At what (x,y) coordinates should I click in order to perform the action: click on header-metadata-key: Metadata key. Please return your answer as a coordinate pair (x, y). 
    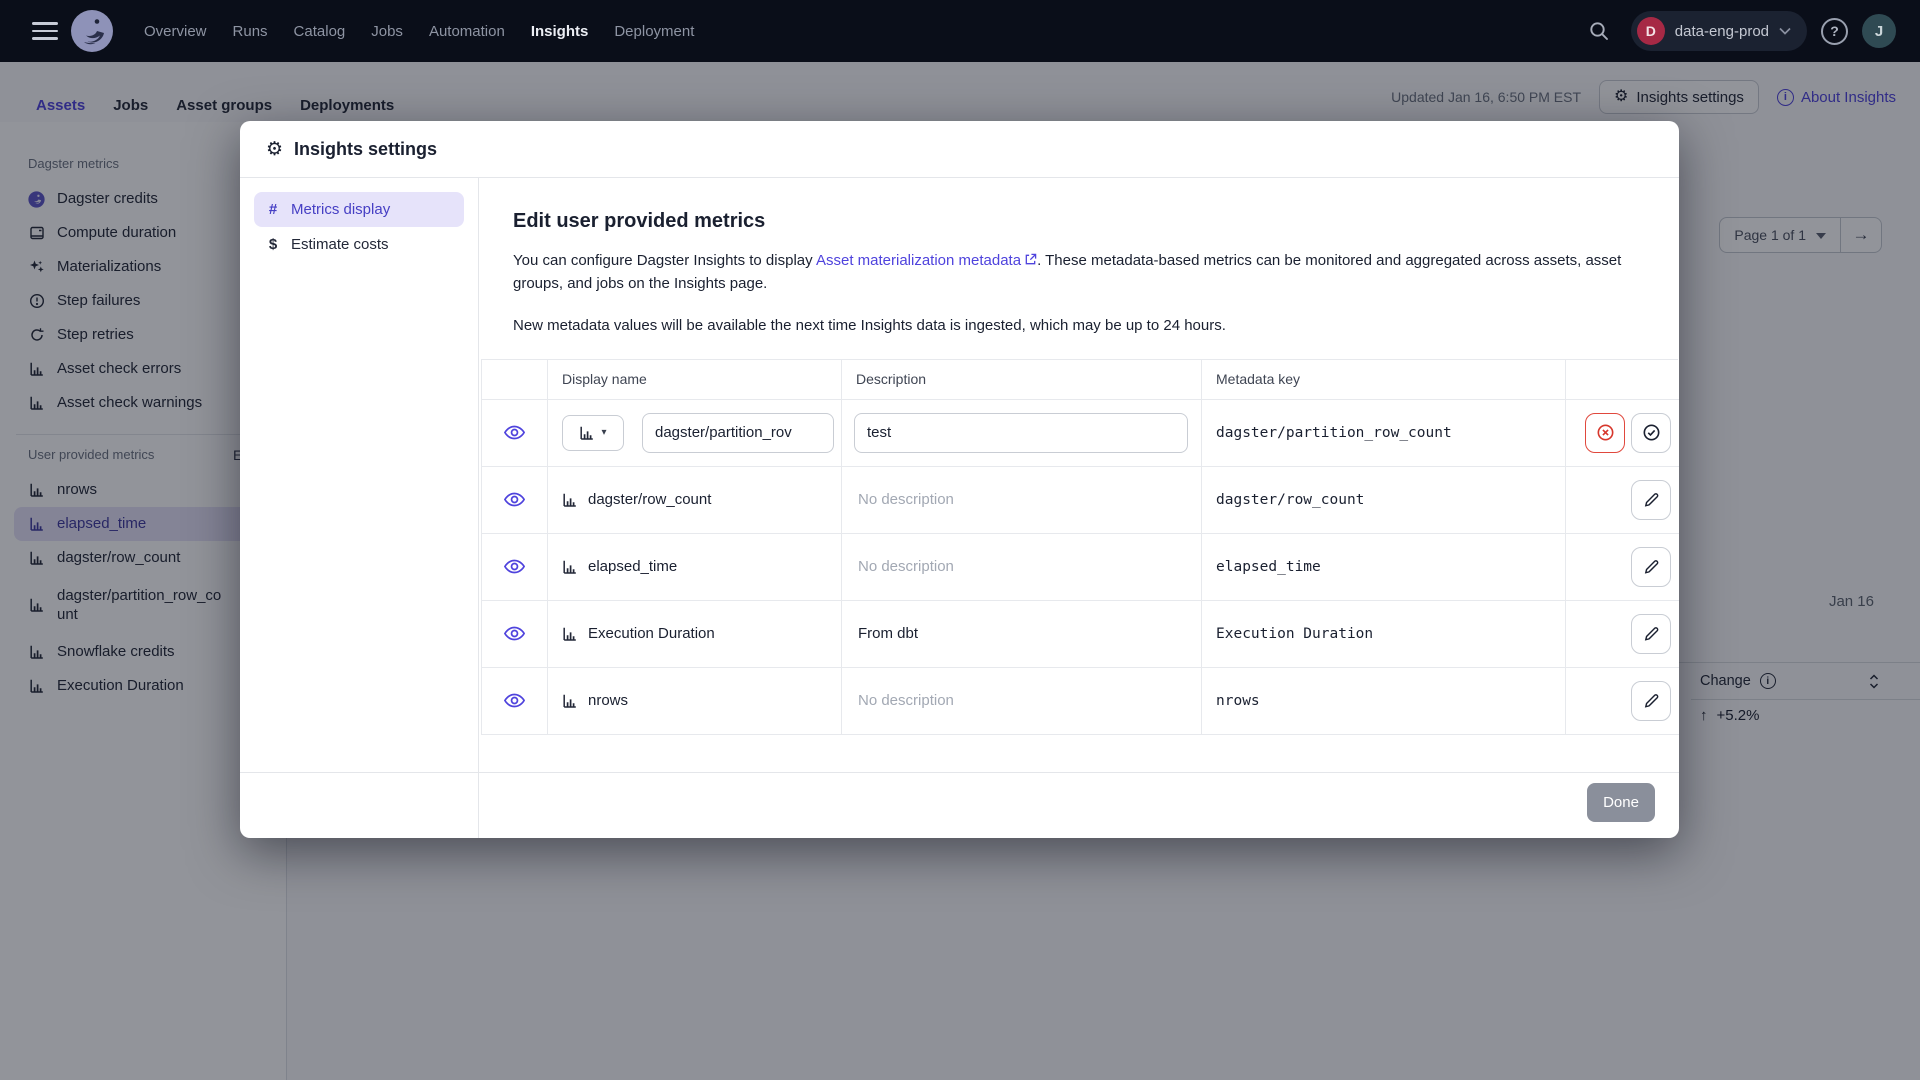
    Looking at the image, I should click on (1384, 379).